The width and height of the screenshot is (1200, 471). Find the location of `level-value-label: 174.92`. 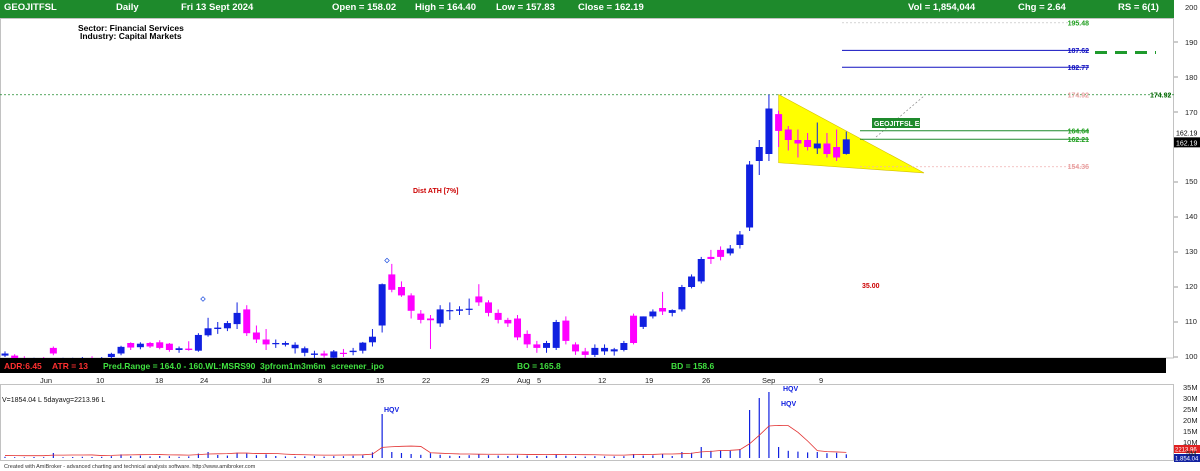

level-value-label: 174.92 is located at coordinates (1079, 95).